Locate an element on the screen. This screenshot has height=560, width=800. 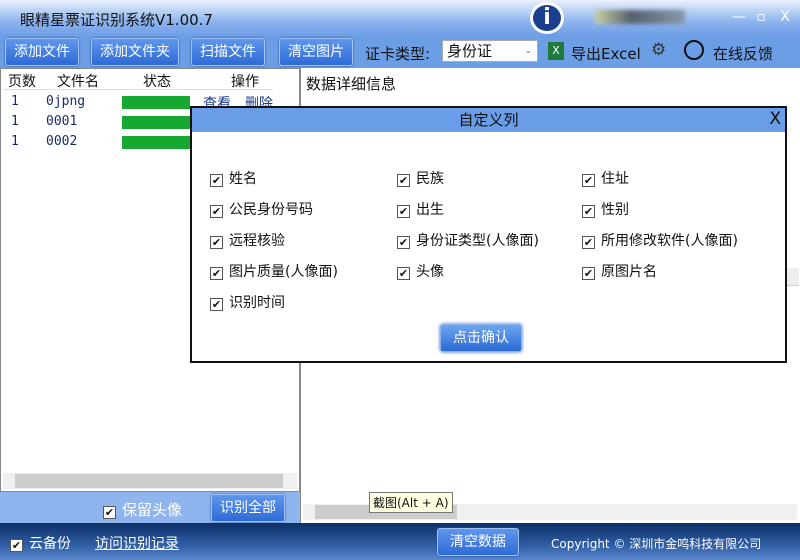
close-button: X is located at coordinates (785, 17).